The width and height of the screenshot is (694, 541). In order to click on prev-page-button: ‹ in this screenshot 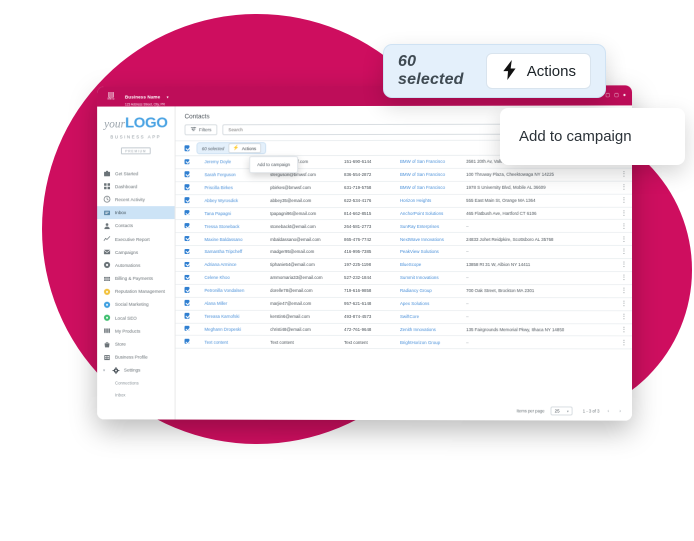, I will do `click(608, 411)`.